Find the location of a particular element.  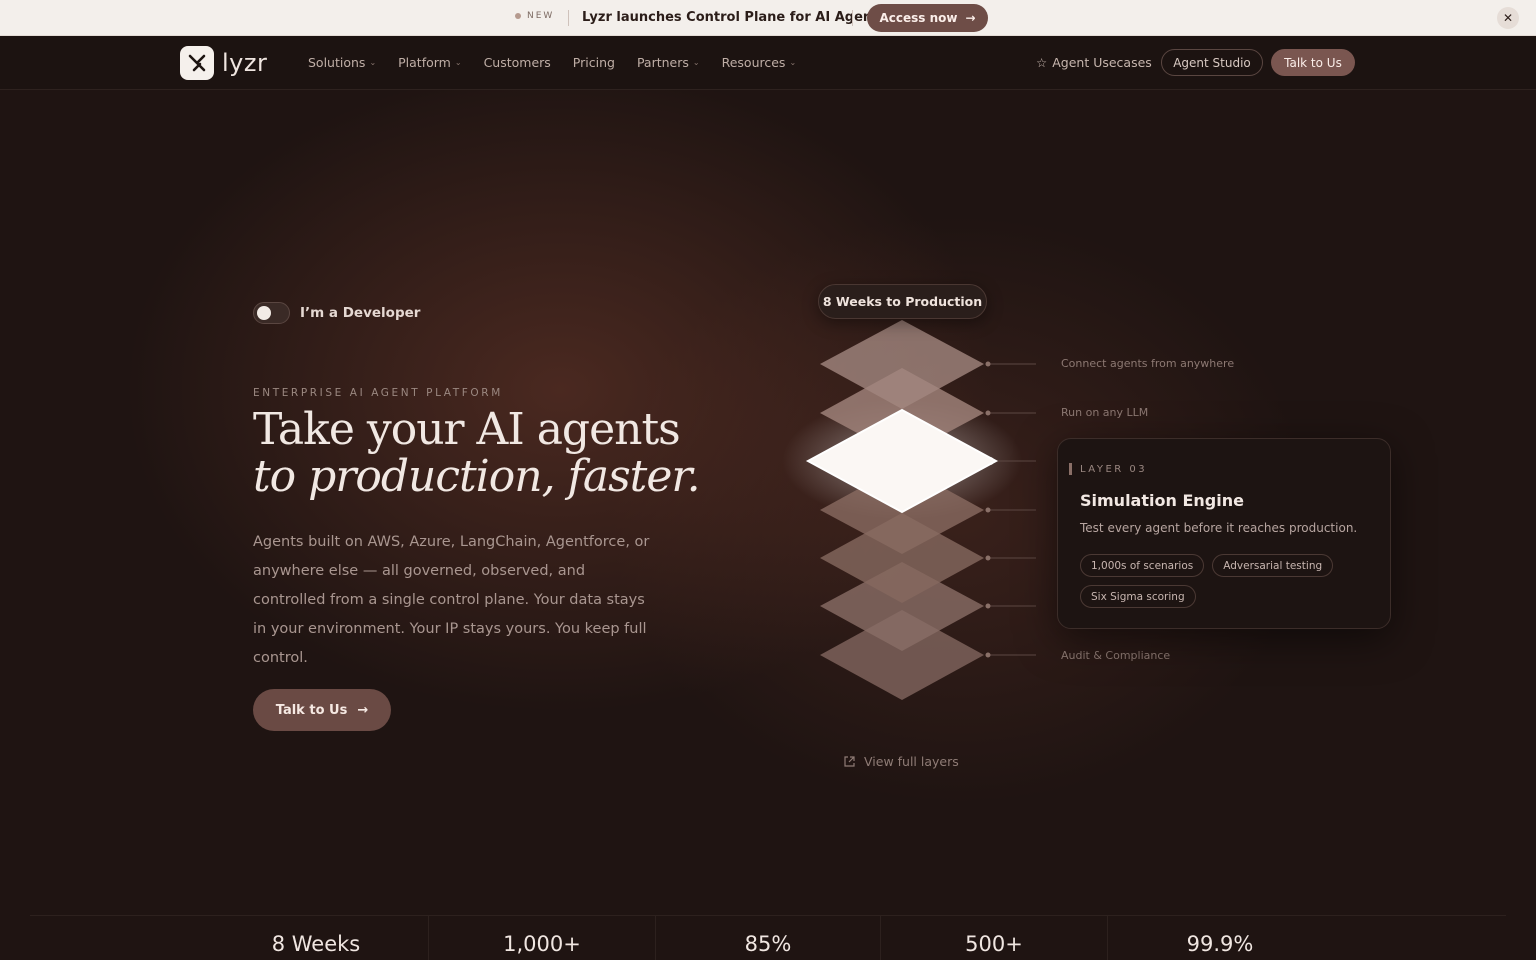

agent-usecases-link: ☆ Agent Usecases is located at coordinates (1094, 62).